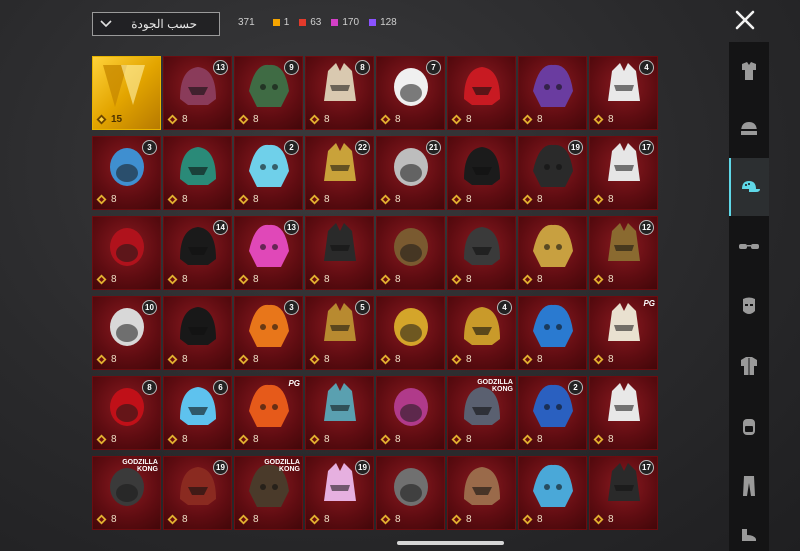 This screenshot has height=551, width=800. What do you see at coordinates (553, 85) in the screenshot?
I see `purple-twin-tails-icon` at bounding box center [553, 85].